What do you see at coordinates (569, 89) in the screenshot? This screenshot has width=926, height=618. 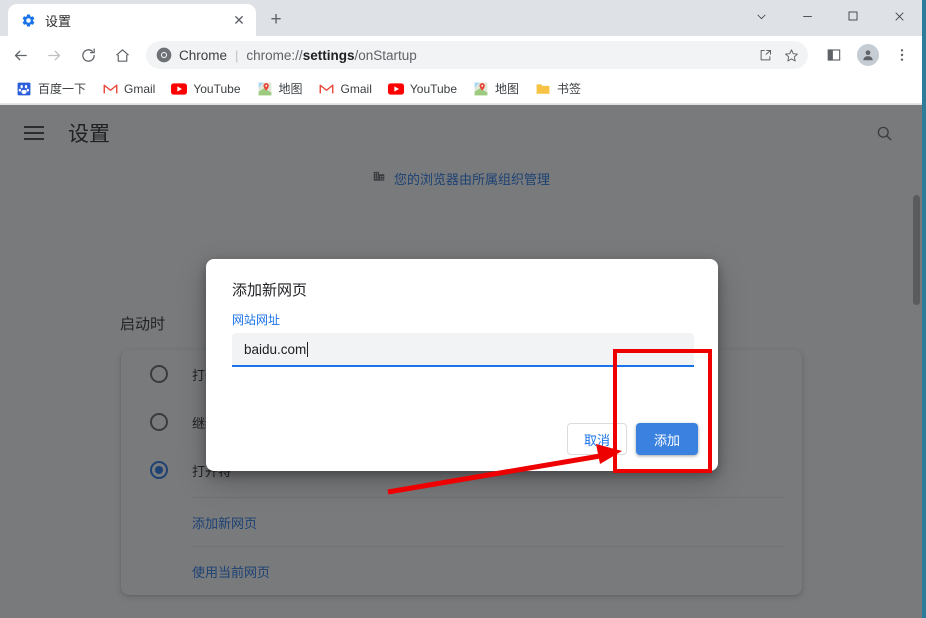 I see `bookmark-label: 书签` at bounding box center [569, 89].